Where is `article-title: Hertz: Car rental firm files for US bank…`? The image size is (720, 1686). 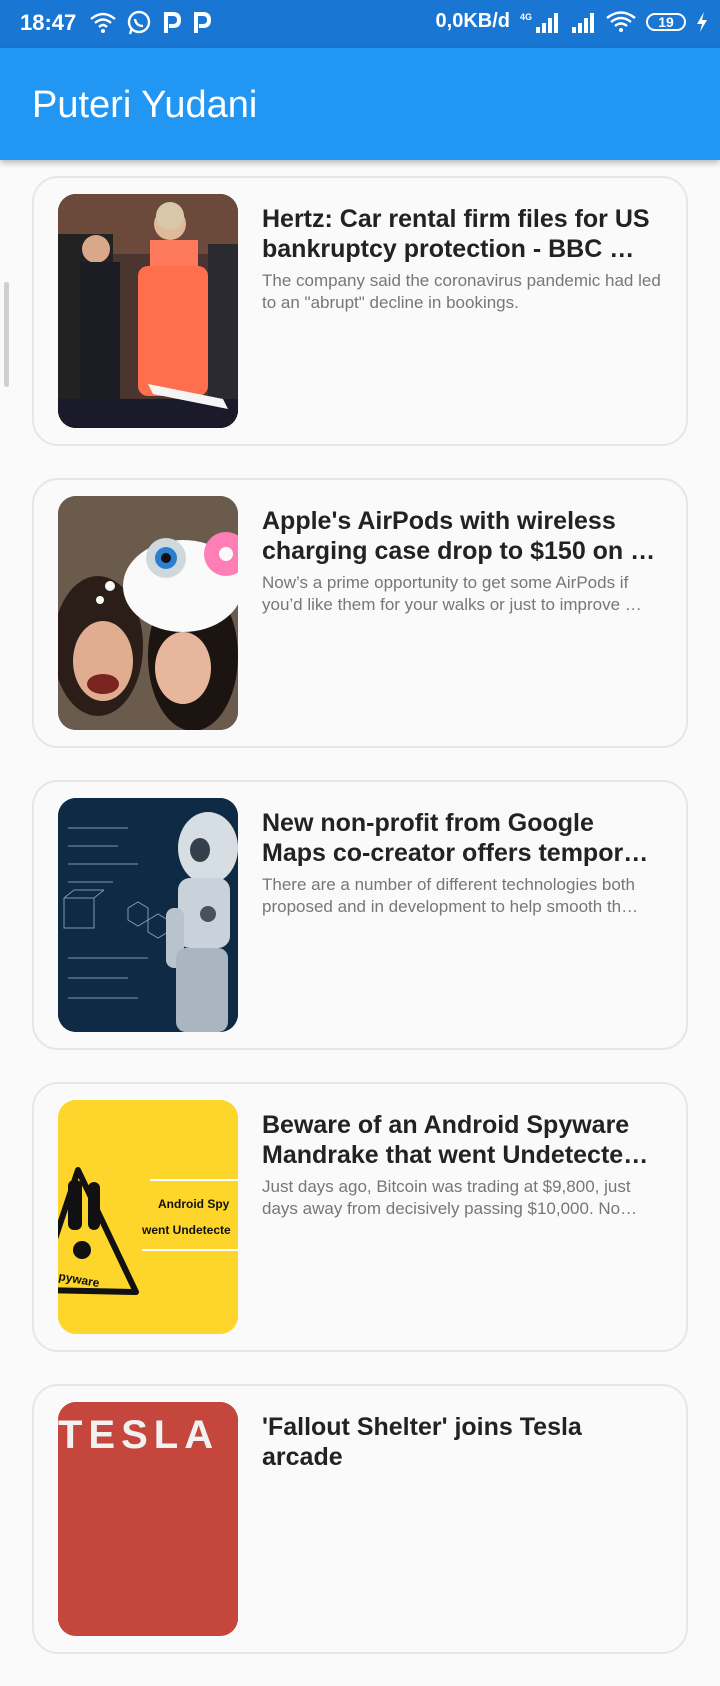 article-title: Hertz: Car rental firm files for US bank… is located at coordinates (456, 234).